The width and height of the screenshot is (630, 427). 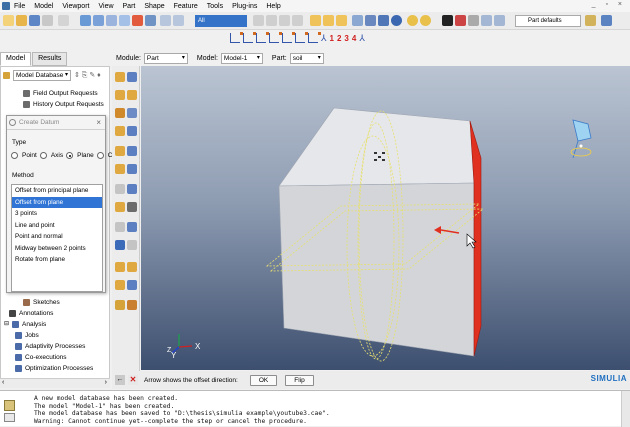 What do you see at coordinates (221, 21) in the screenshot?
I see `view-select: All` at bounding box center [221, 21].